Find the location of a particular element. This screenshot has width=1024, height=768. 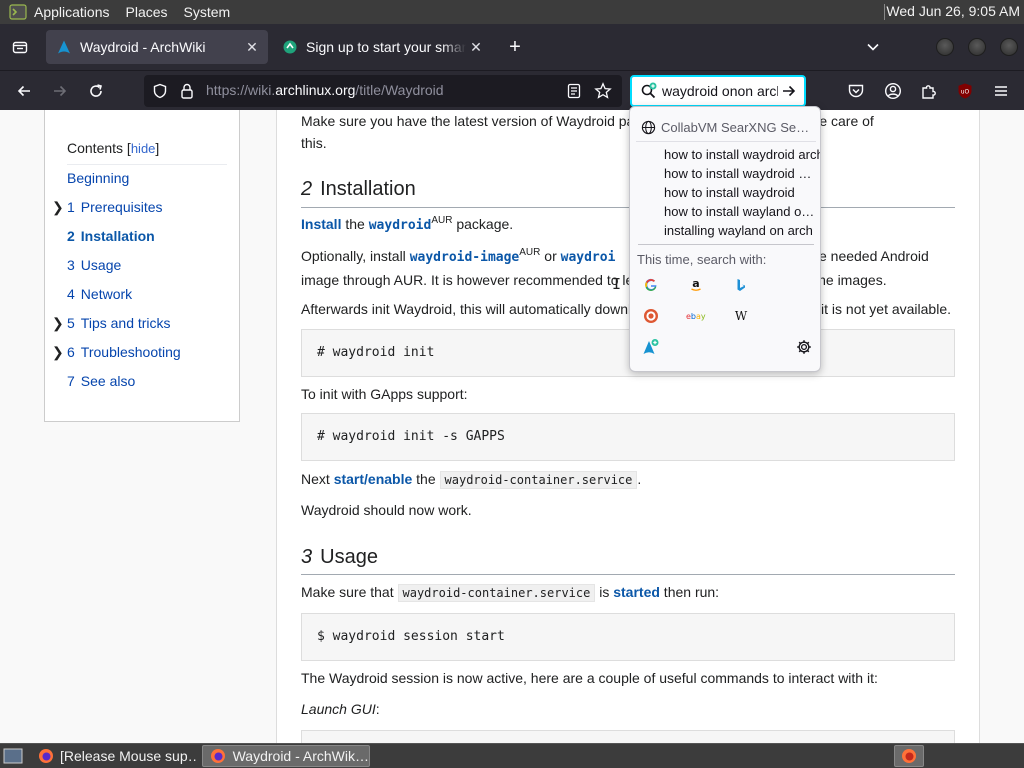

archlinux-favicon-icon is located at coordinates (64, 47).